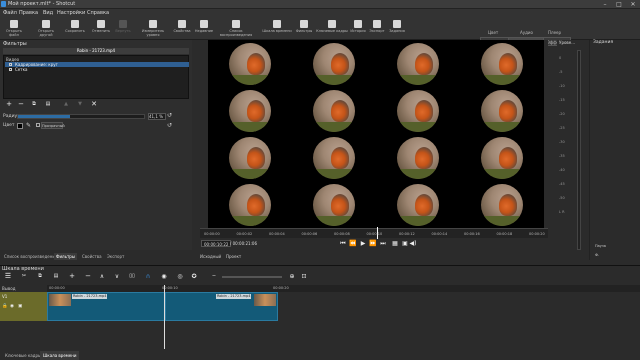 This screenshot has width=640, height=360. I want to click on tab-source: Исходный, so click(210, 256).